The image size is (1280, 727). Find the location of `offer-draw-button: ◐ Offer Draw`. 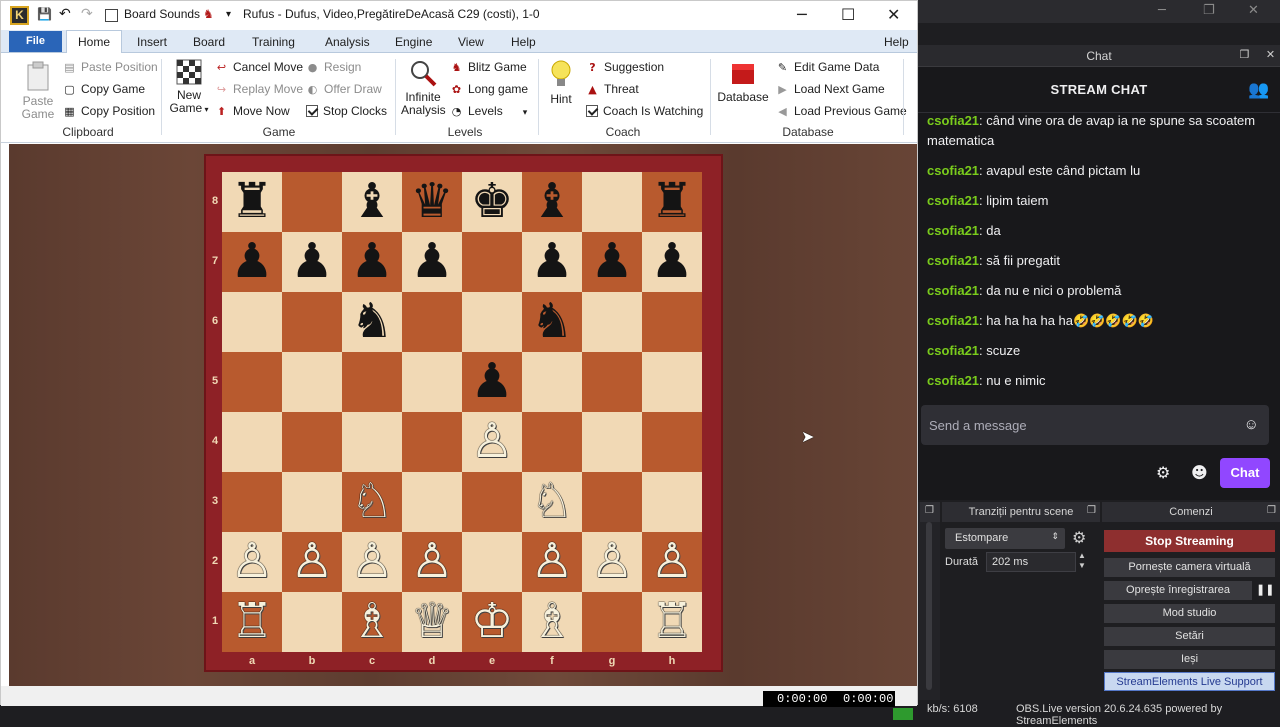

offer-draw-button: ◐ Offer Draw is located at coordinates (344, 89).